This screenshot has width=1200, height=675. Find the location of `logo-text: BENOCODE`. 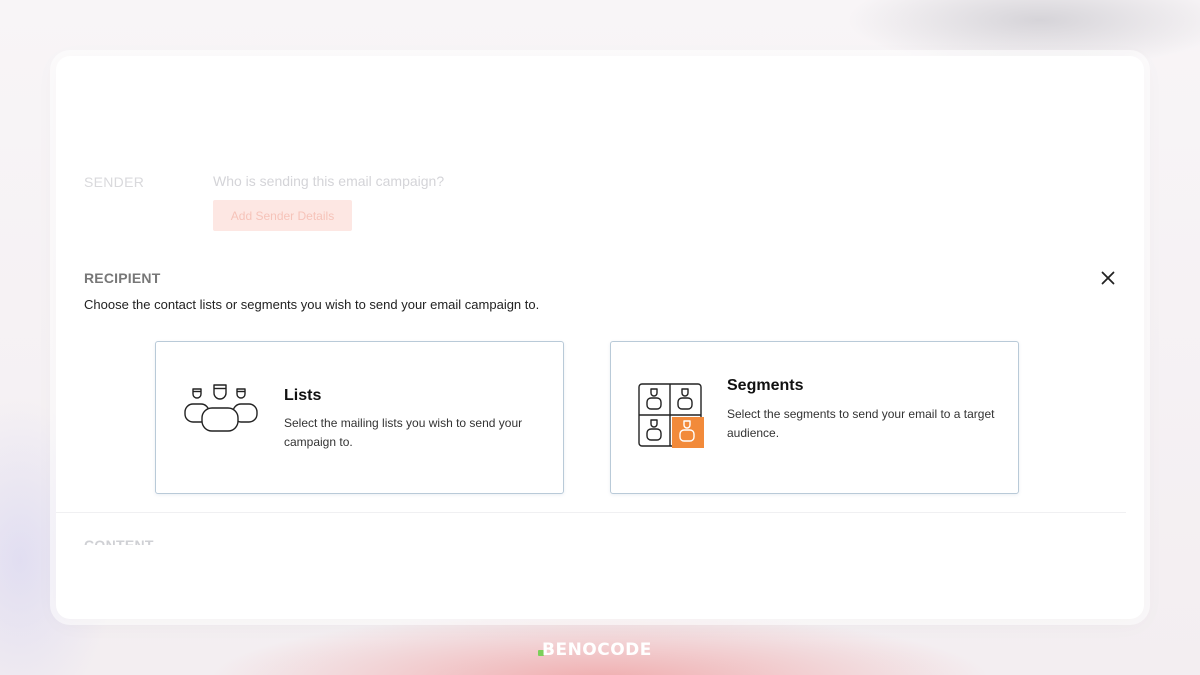

logo-text: BENOCODE is located at coordinates (597, 650).